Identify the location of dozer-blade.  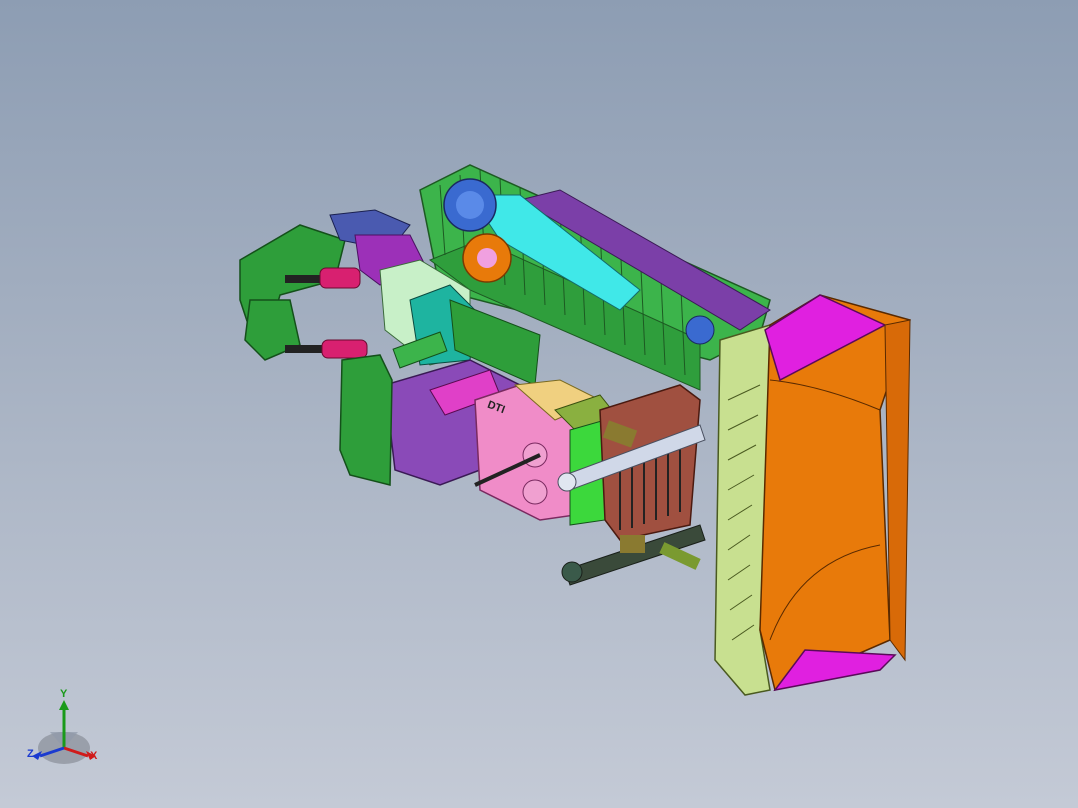
(812, 495).